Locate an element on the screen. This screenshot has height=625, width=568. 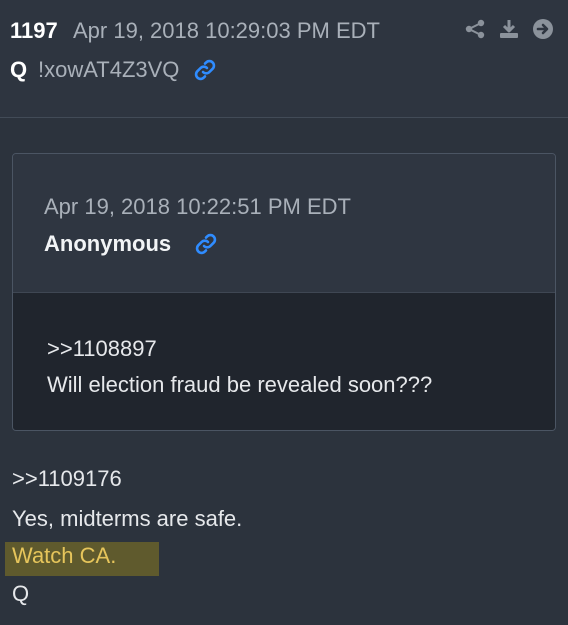
post-toolbar is located at coordinates (509, 29).